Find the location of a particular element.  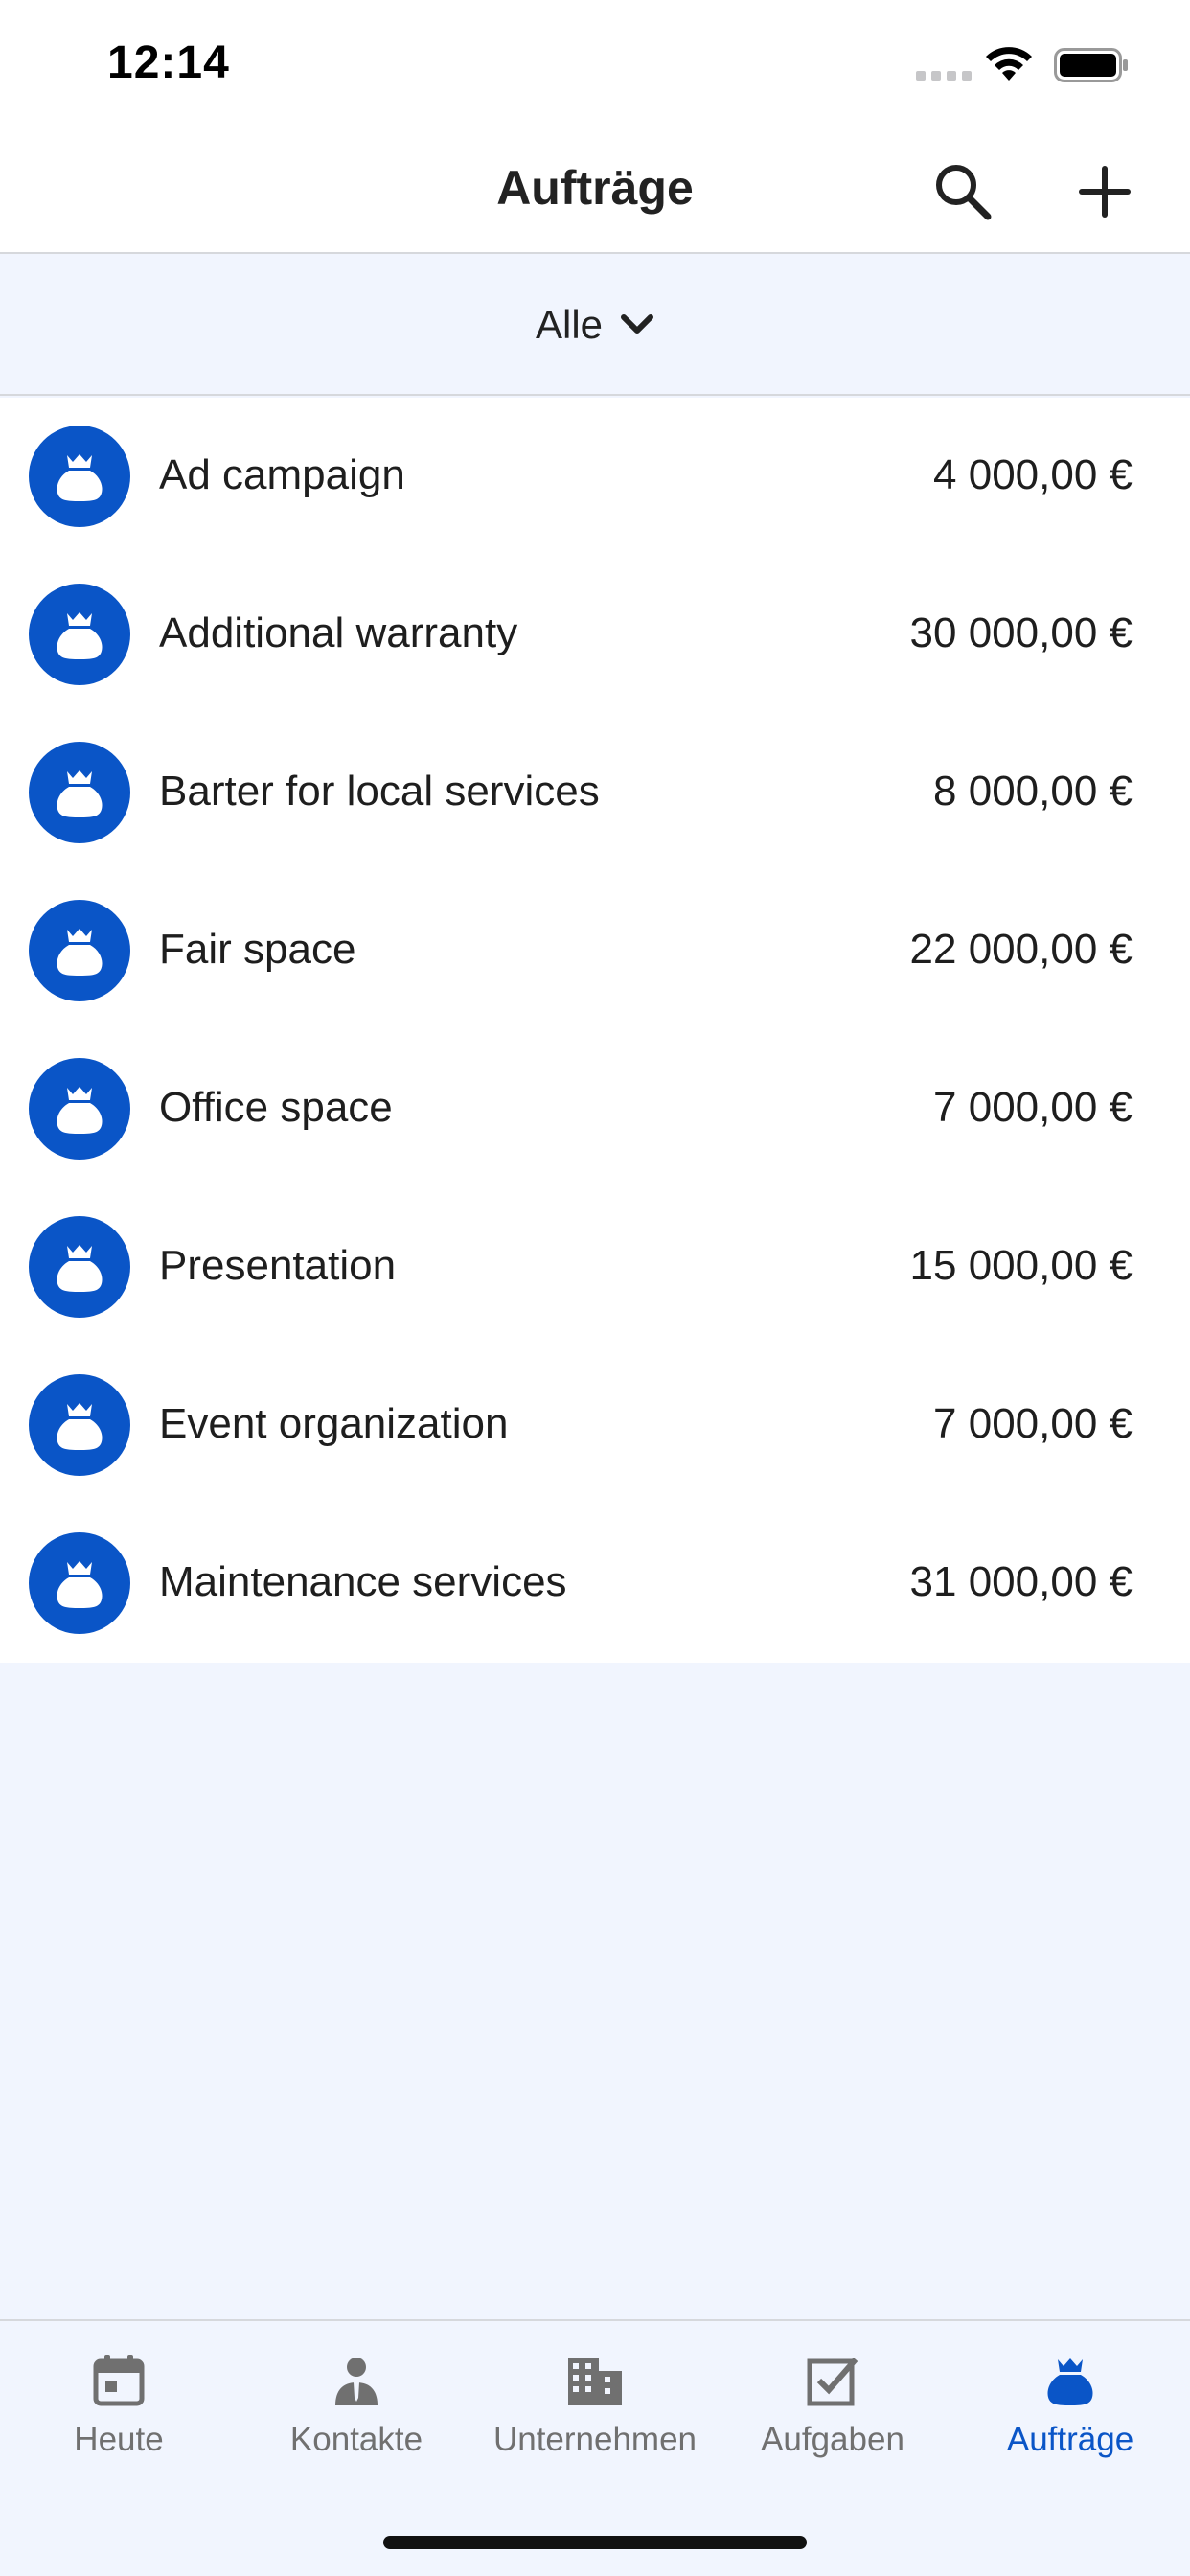

tab-label: Aufträge is located at coordinates (1070, 2439).